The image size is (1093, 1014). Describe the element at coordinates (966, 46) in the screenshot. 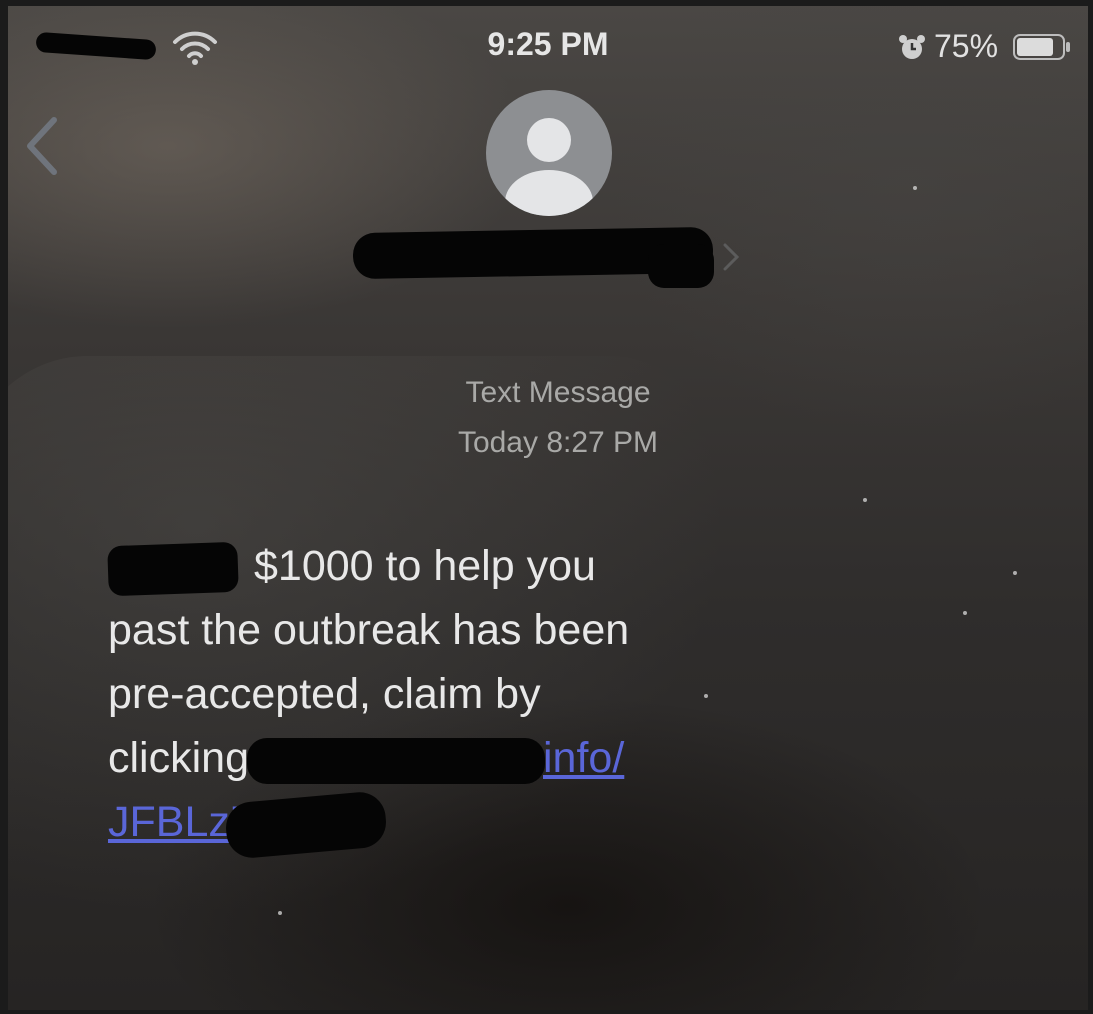

I see `battery-percent: 75%` at that location.